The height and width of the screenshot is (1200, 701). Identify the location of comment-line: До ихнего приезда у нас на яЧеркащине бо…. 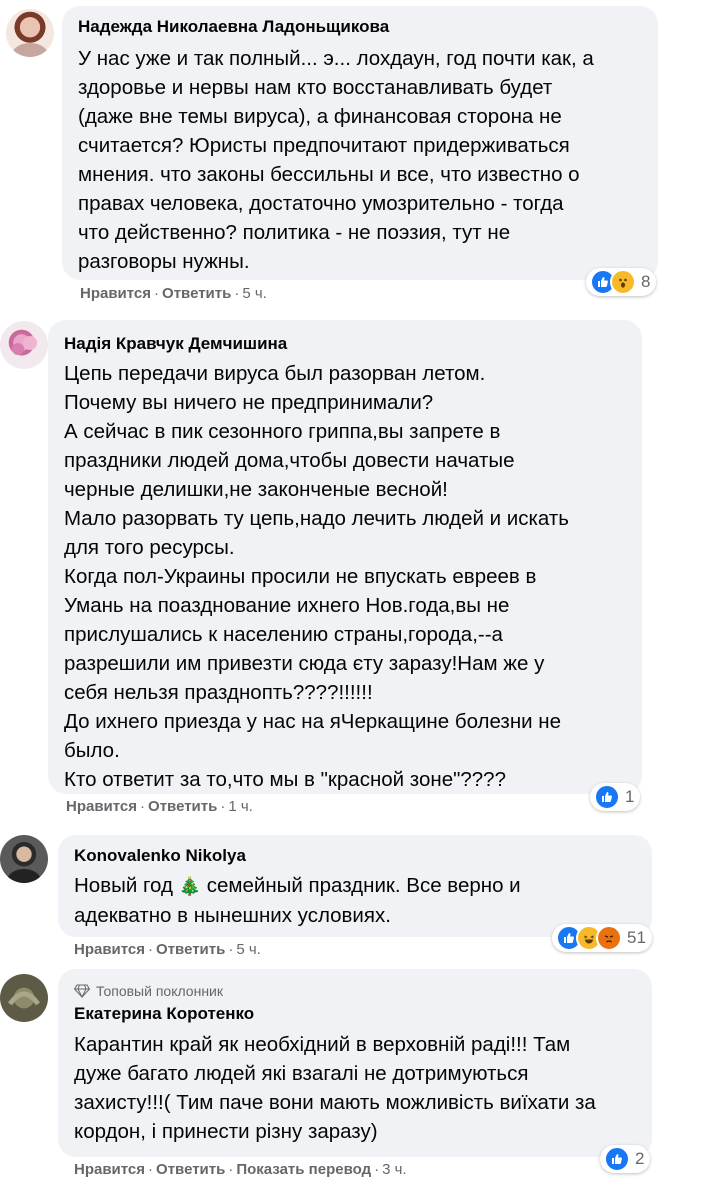
(313, 721).